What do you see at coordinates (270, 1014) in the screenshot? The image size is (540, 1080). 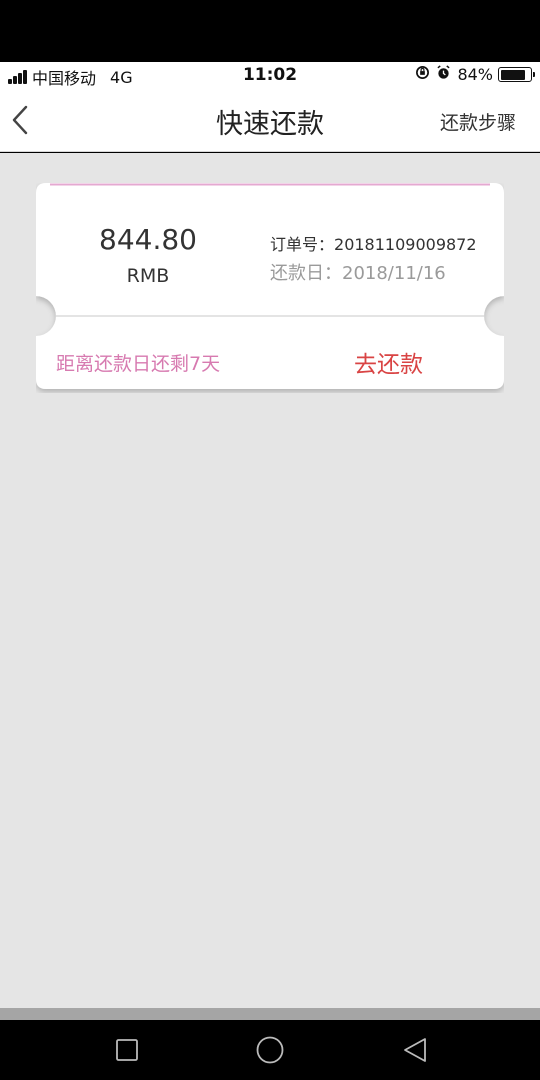 I see `bottom-divider` at bounding box center [270, 1014].